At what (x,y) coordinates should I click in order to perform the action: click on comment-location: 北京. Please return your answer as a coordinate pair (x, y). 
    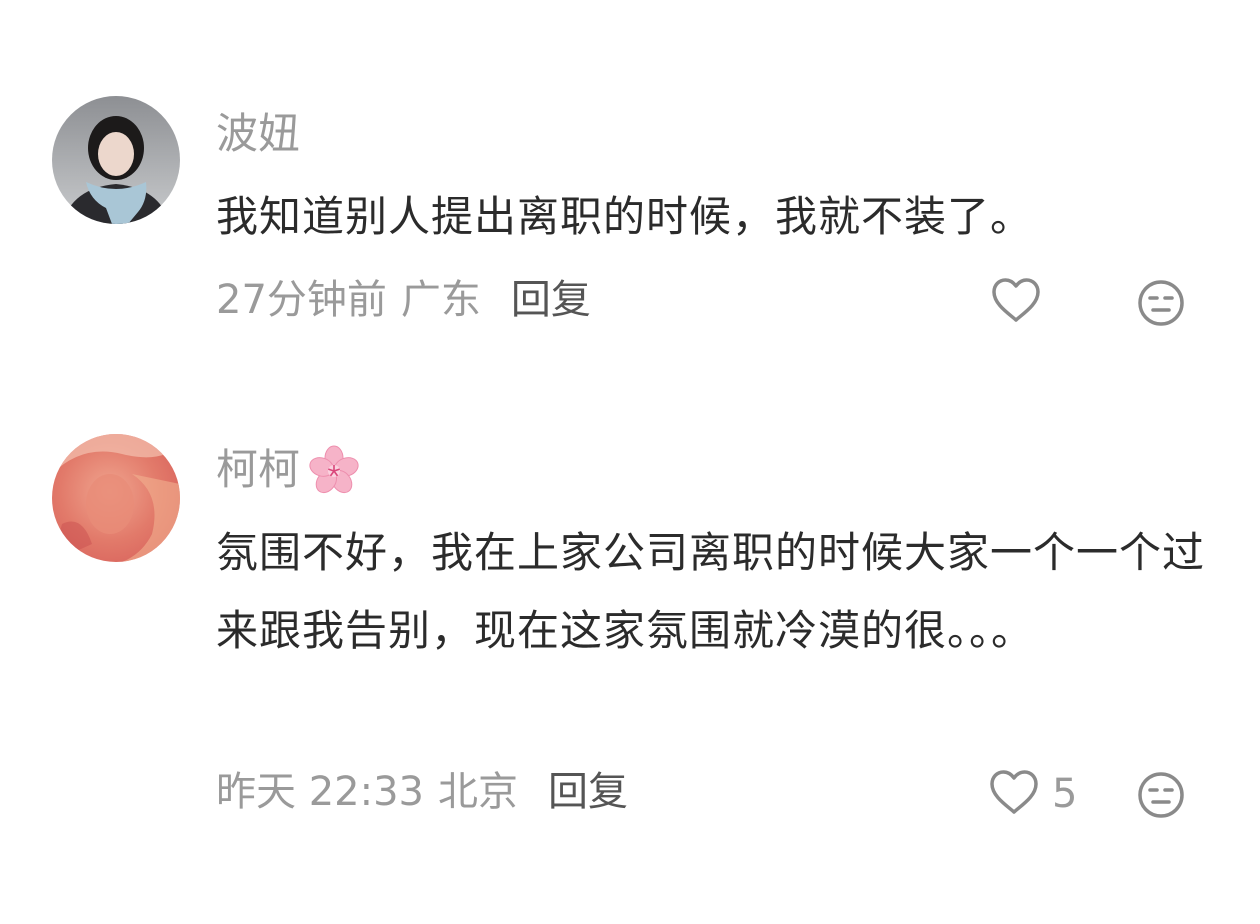
    Looking at the image, I should click on (478, 792).